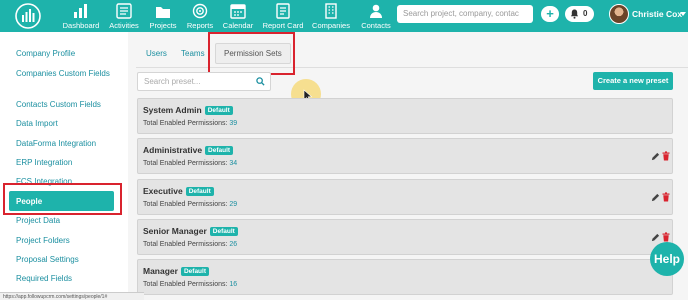  What do you see at coordinates (66, 259) in the screenshot?
I see `sidebar-item-proposal-settings: Proposal Settings` at bounding box center [66, 259].